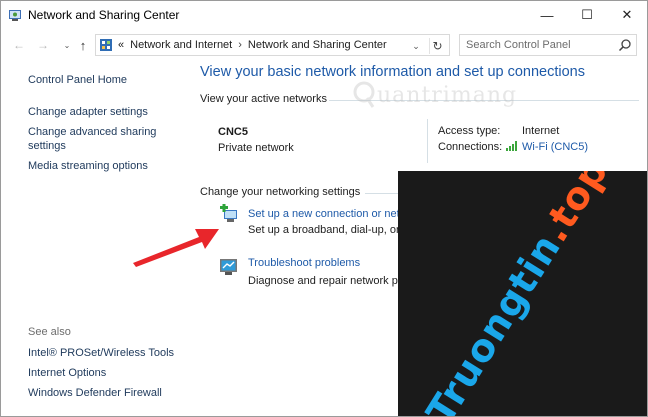 The height and width of the screenshot is (417, 648). Describe the element at coordinates (103, 139) in the screenshot. I see `change-advanced-sharing-link: Change advanced sharing settings` at that location.